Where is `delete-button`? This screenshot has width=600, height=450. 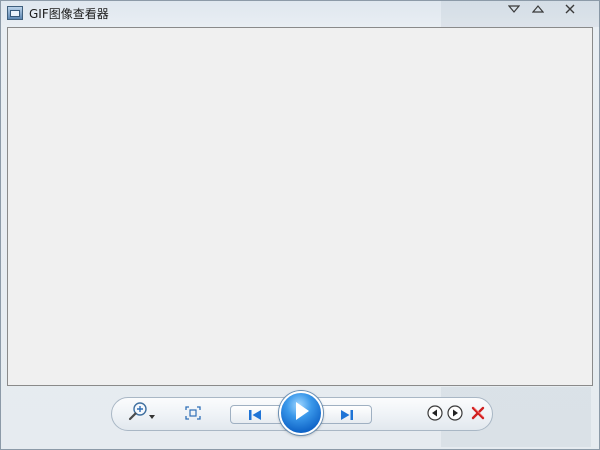
delete-button is located at coordinates (478, 415).